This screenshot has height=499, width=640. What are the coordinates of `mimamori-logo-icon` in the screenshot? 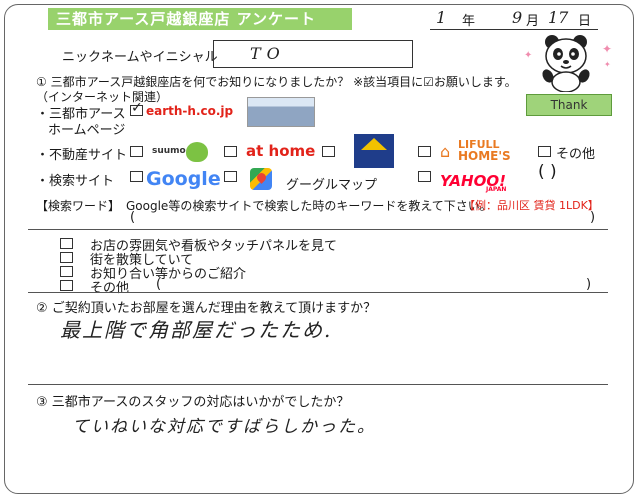 It's located at (374, 151).